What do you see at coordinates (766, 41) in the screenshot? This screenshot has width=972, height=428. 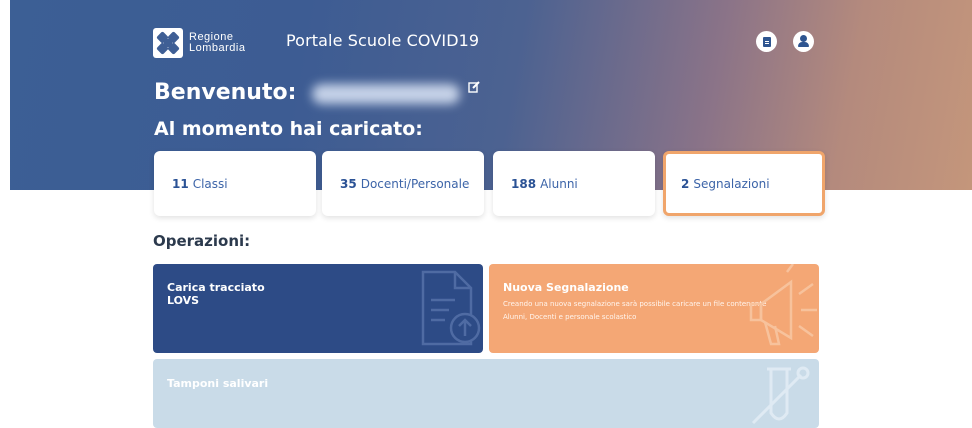 I see `document-icon` at bounding box center [766, 41].